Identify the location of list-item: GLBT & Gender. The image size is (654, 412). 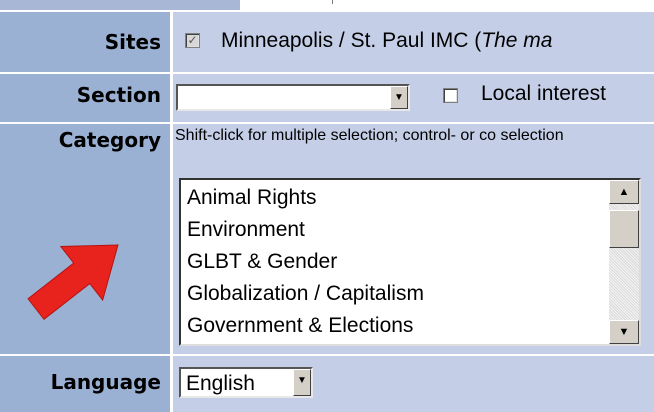
(398, 262).